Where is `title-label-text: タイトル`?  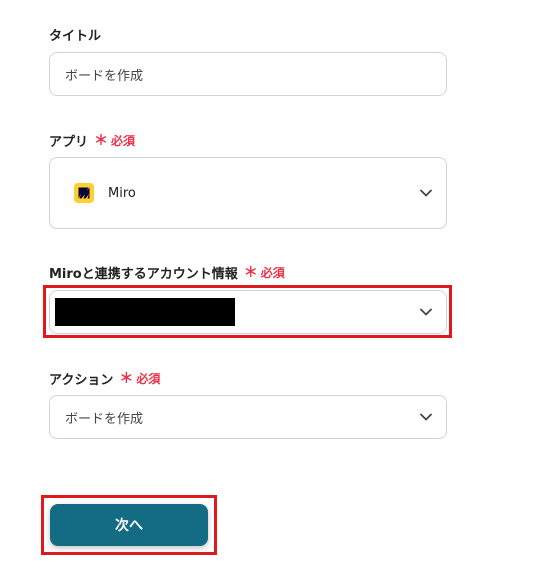 title-label-text: タイトル is located at coordinates (75, 36).